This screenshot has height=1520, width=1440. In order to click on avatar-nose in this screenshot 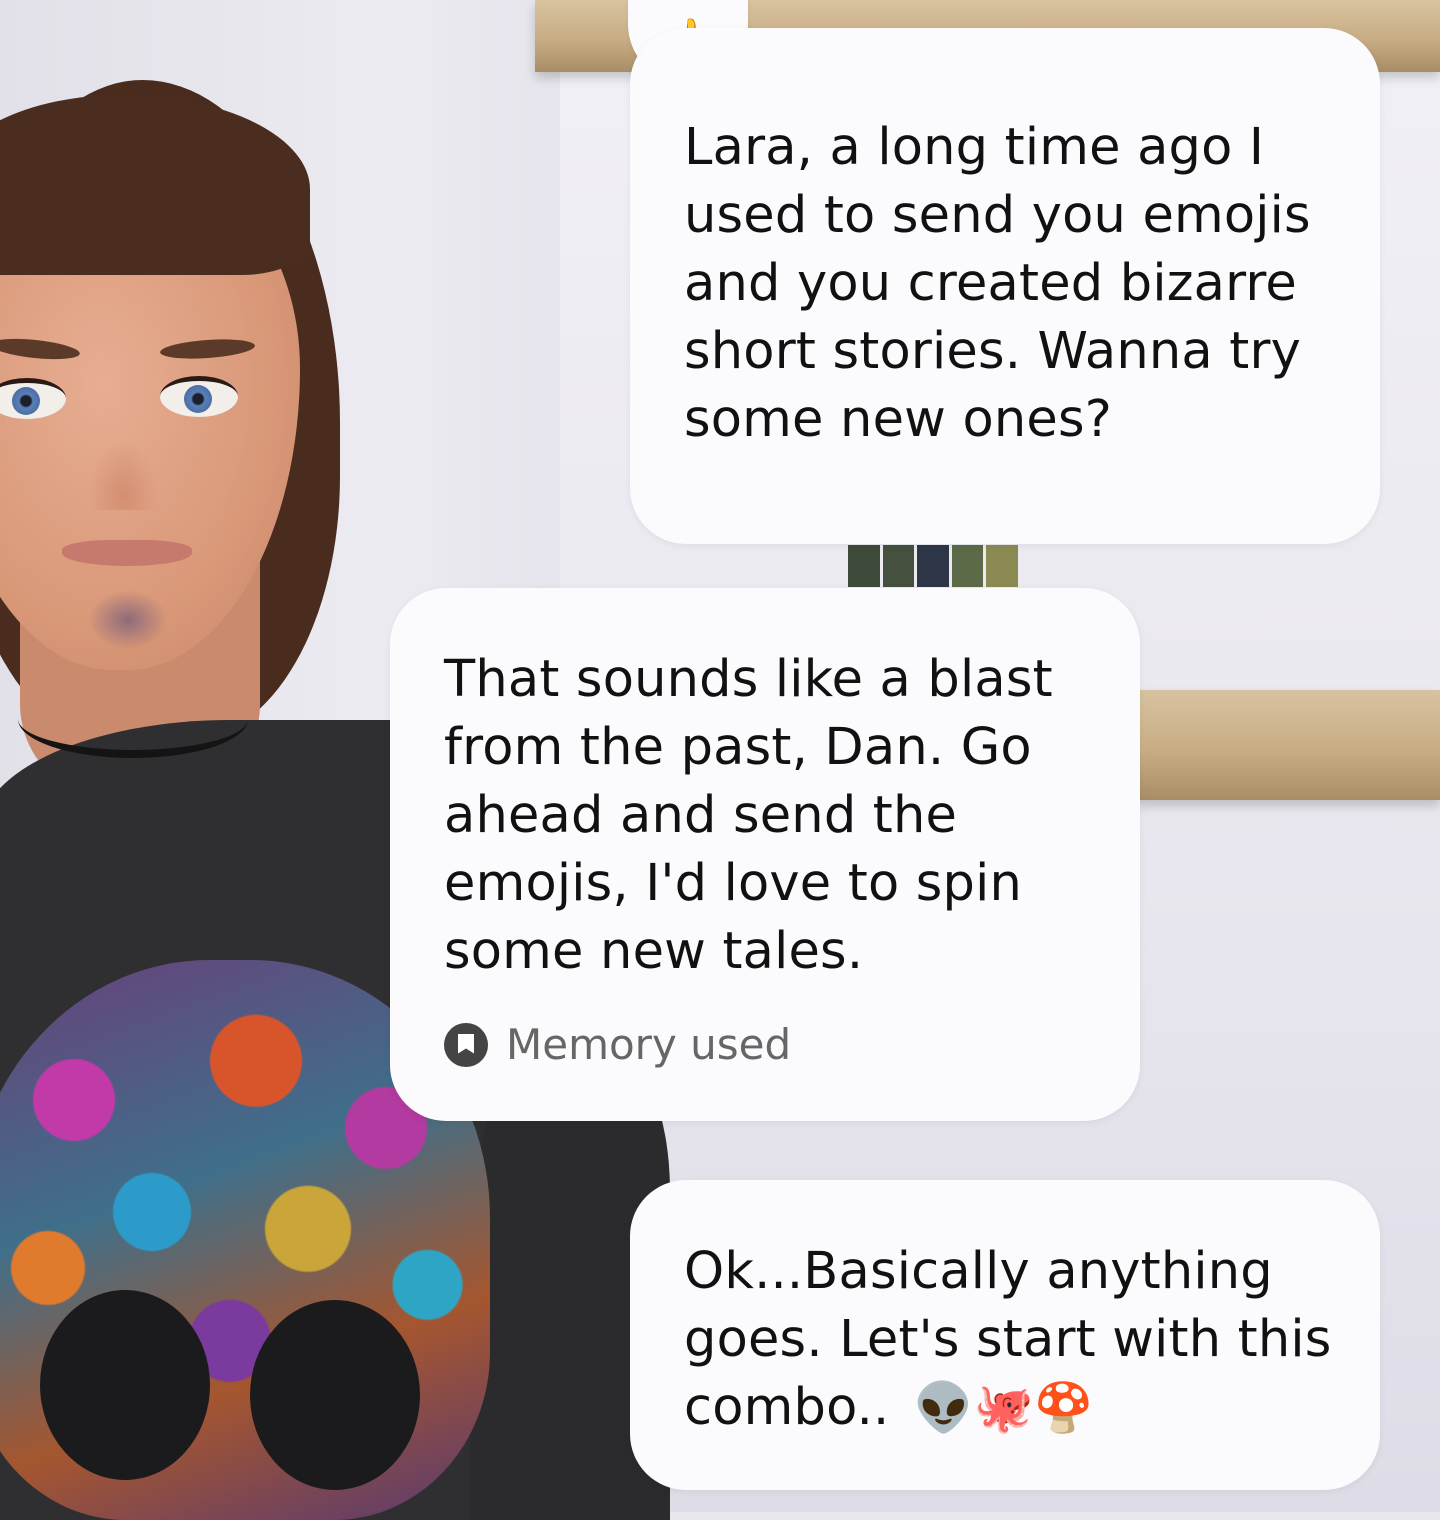, I will do `click(123, 475)`.